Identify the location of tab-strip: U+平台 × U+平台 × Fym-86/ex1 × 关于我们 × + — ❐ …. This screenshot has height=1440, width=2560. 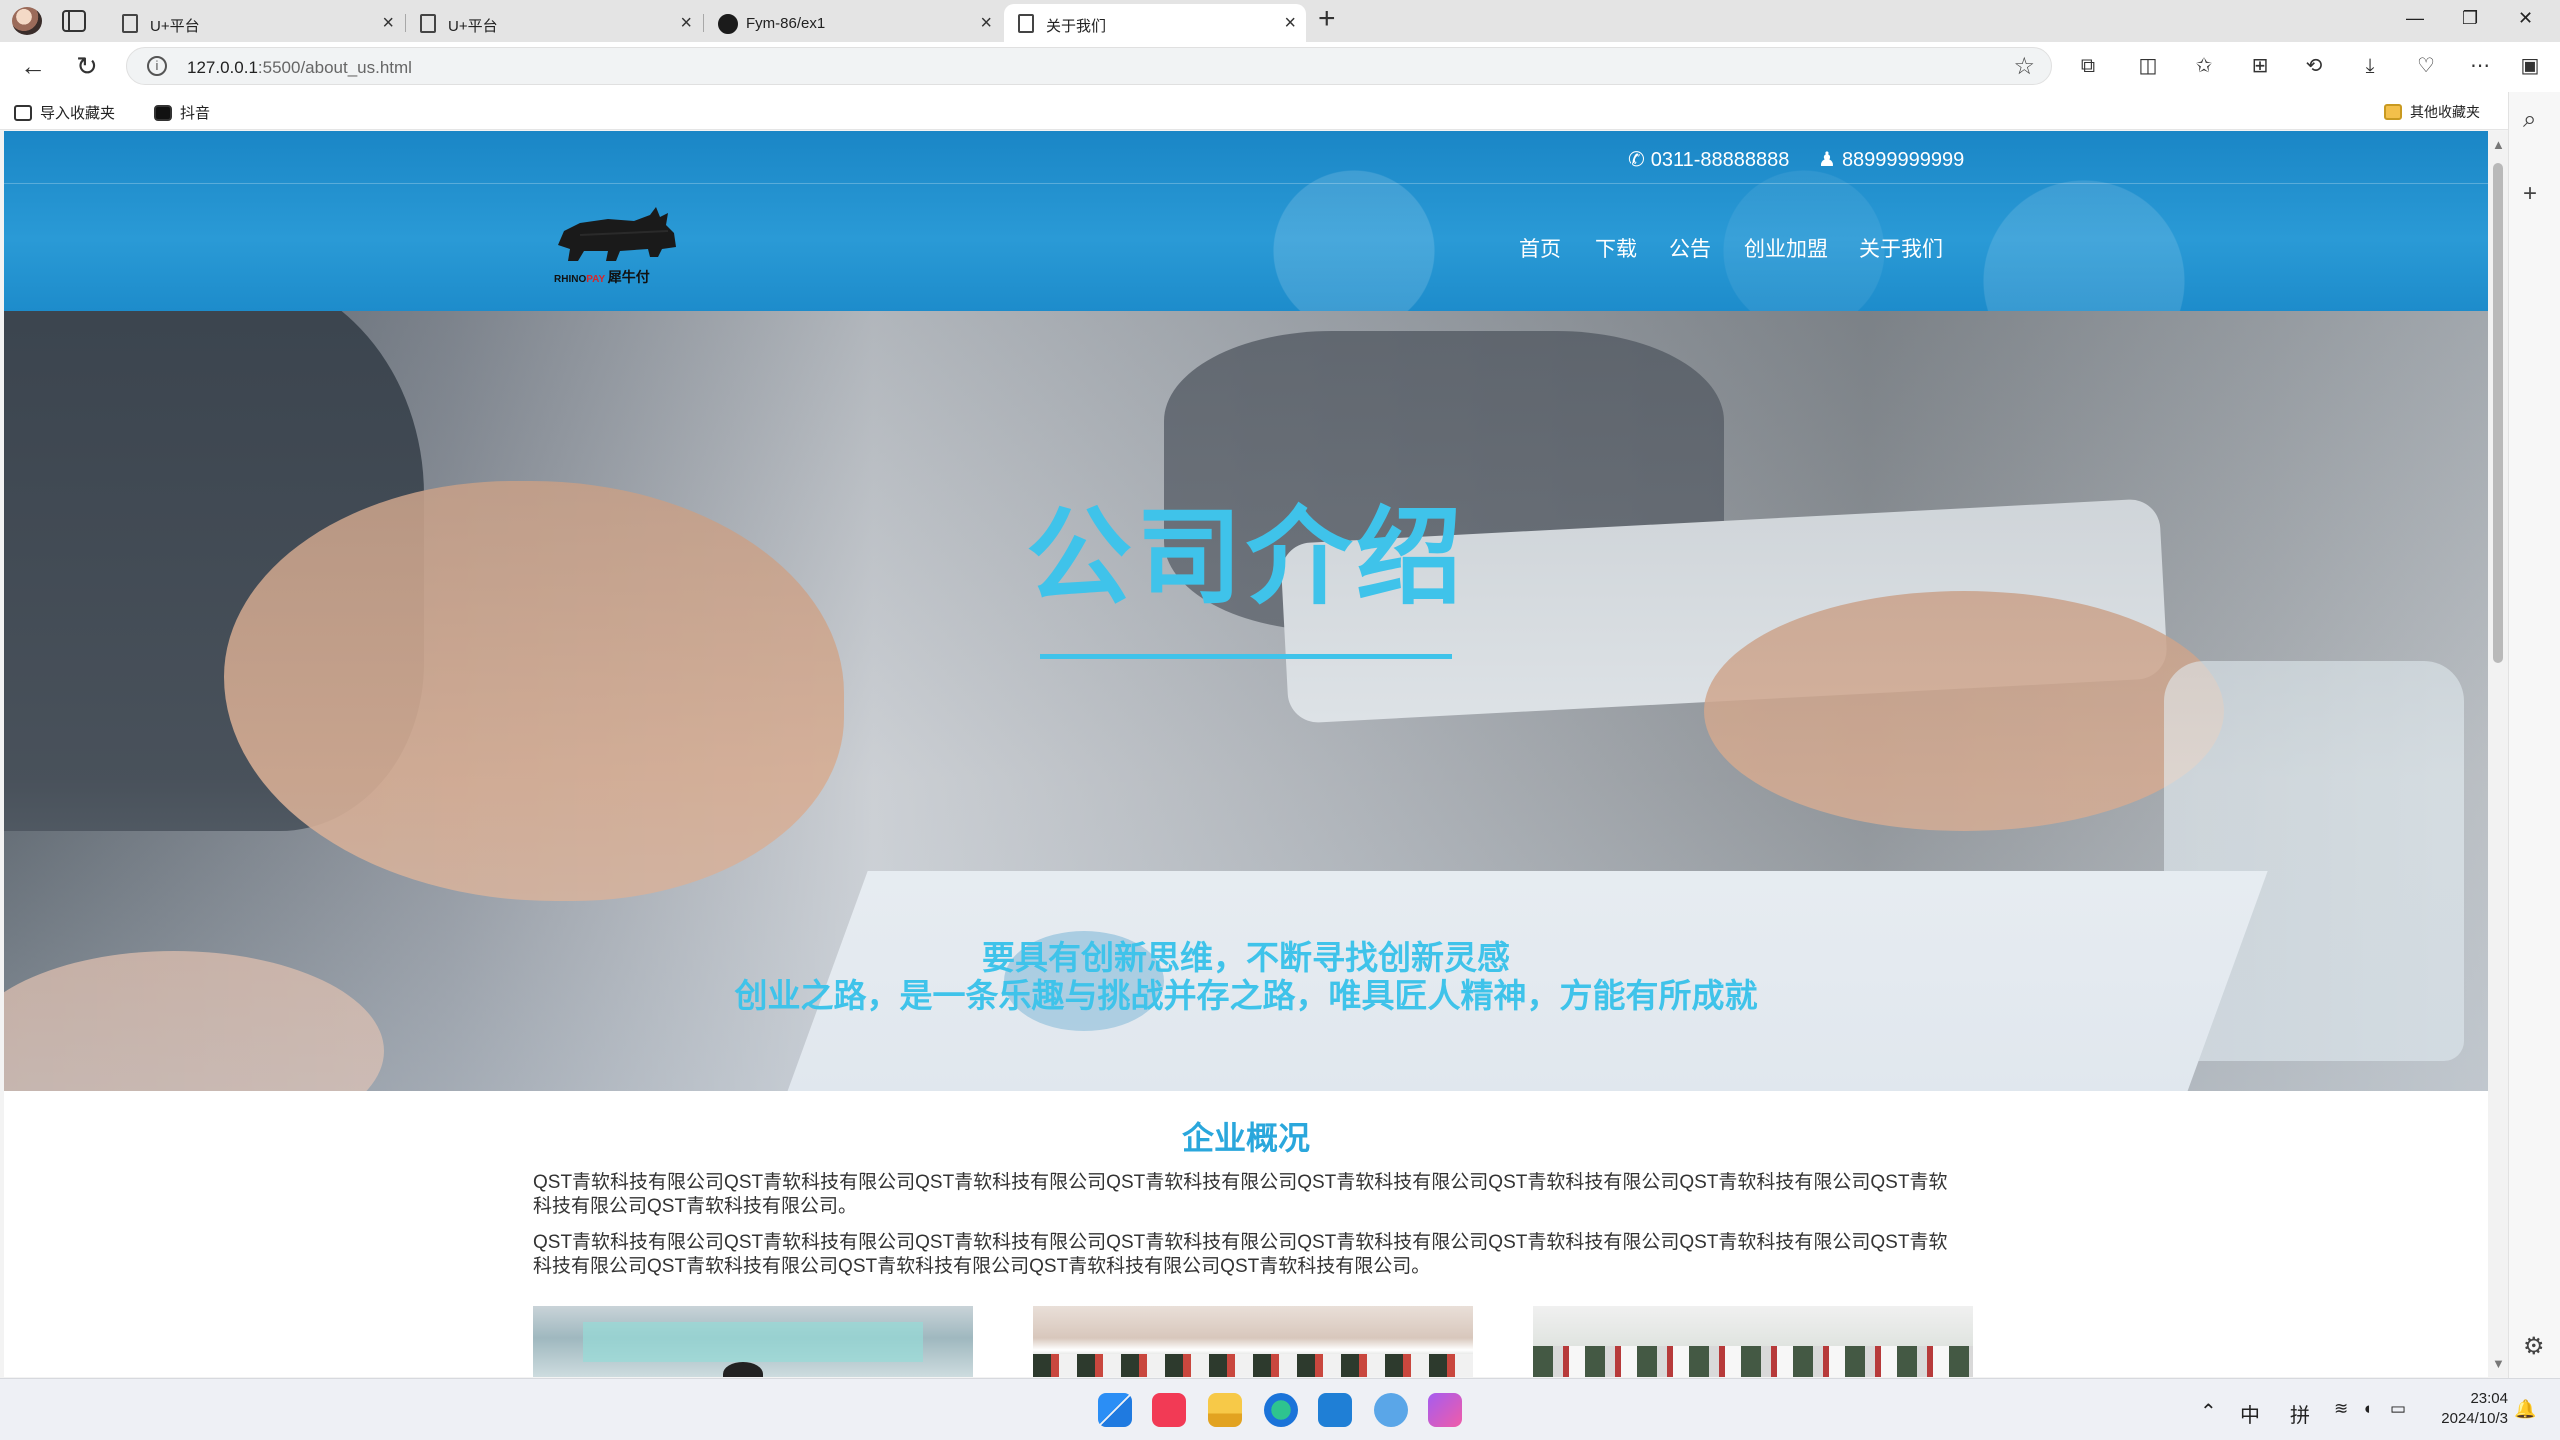
(1280, 21).